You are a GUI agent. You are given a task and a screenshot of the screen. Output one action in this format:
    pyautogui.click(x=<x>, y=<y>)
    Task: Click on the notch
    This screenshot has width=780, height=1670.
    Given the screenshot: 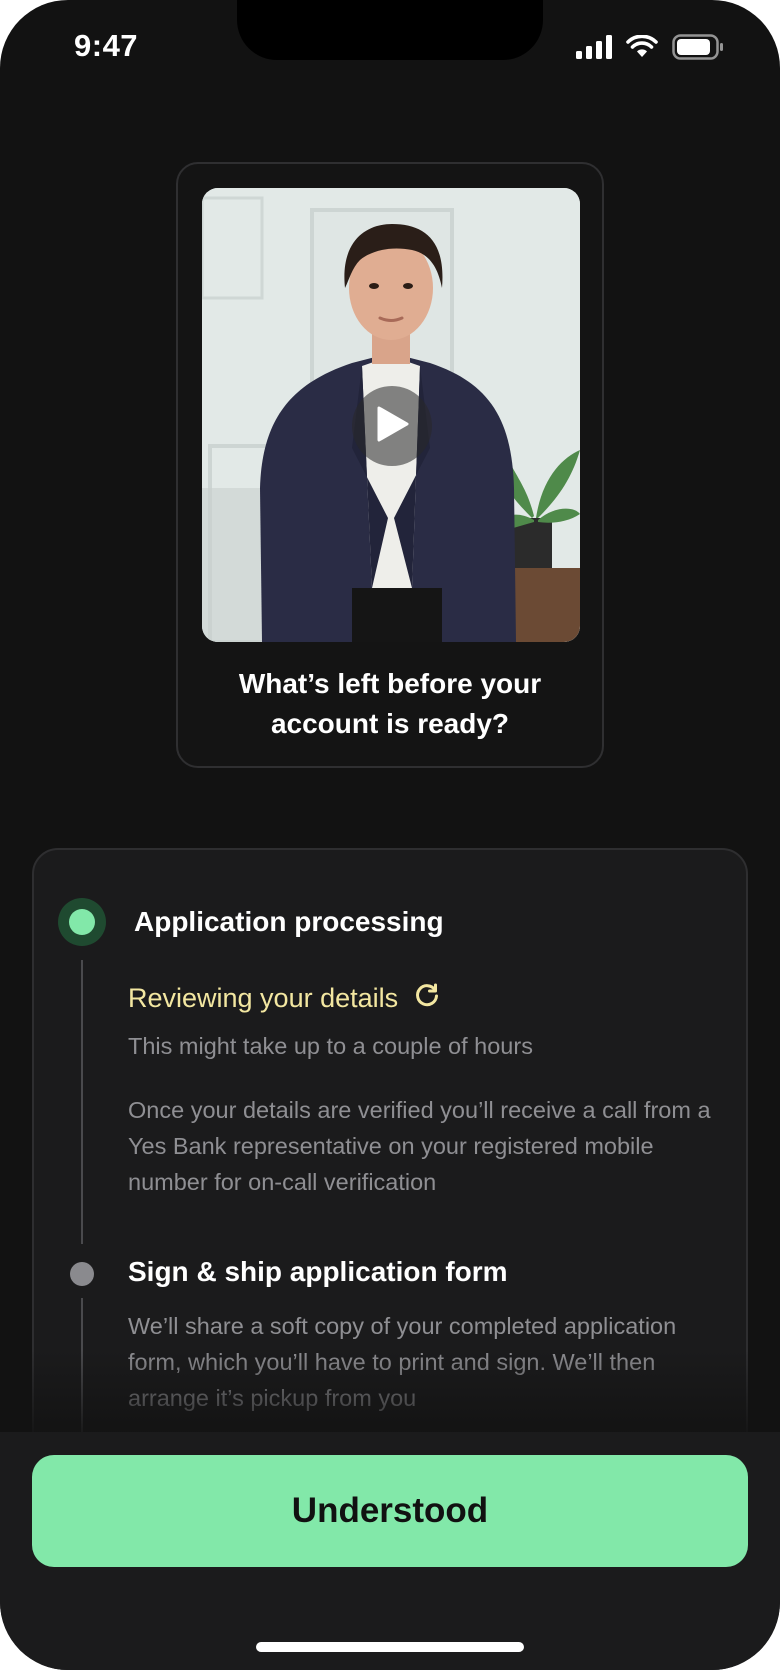 What is the action you would take?
    pyautogui.click(x=390, y=30)
    